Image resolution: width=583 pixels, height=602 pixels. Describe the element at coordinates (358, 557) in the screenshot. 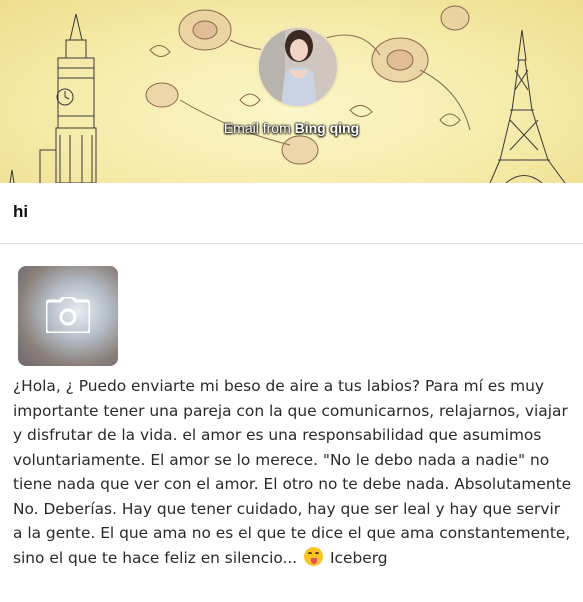

I see `email-signature: Iceberg` at that location.